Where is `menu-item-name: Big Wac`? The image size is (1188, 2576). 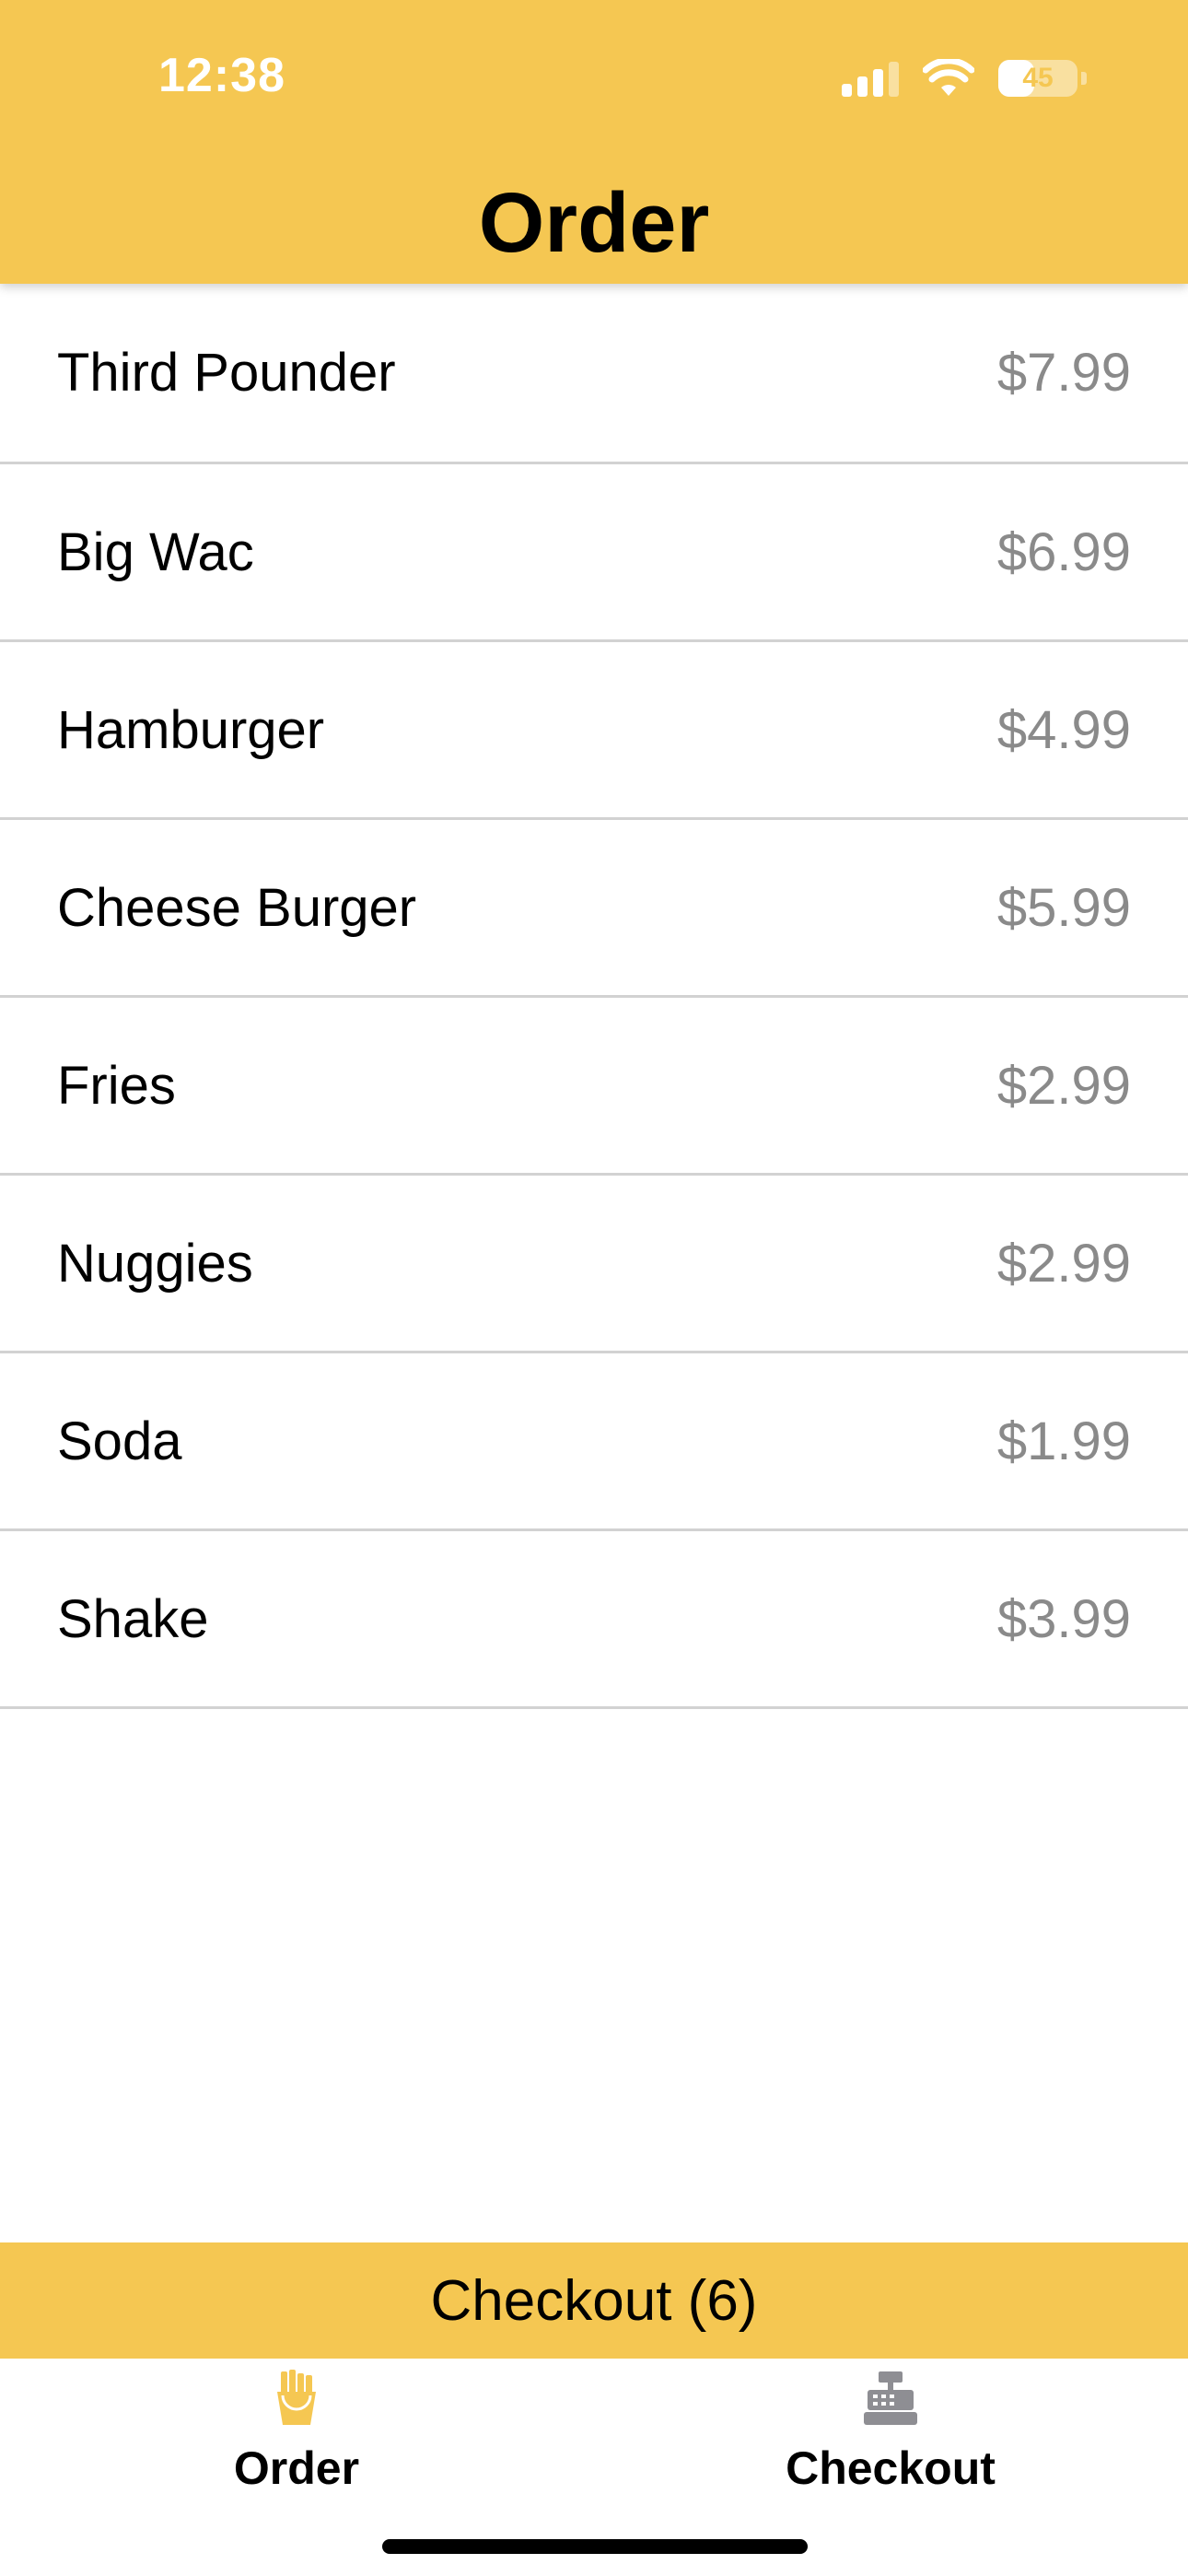 menu-item-name: Big Wac is located at coordinates (155, 551).